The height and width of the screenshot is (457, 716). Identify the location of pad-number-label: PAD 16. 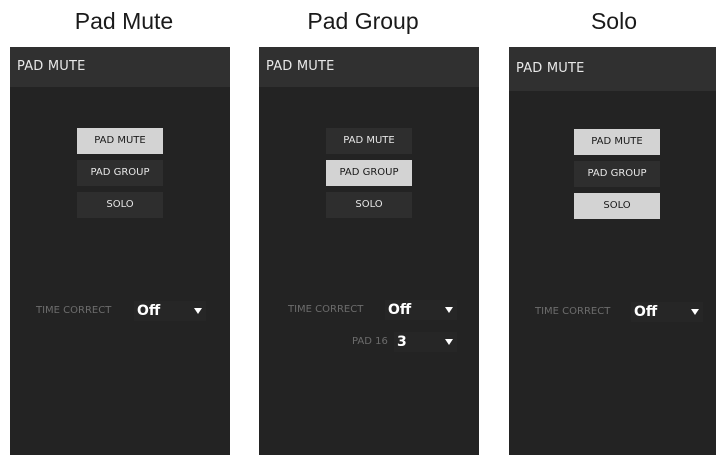
(370, 341).